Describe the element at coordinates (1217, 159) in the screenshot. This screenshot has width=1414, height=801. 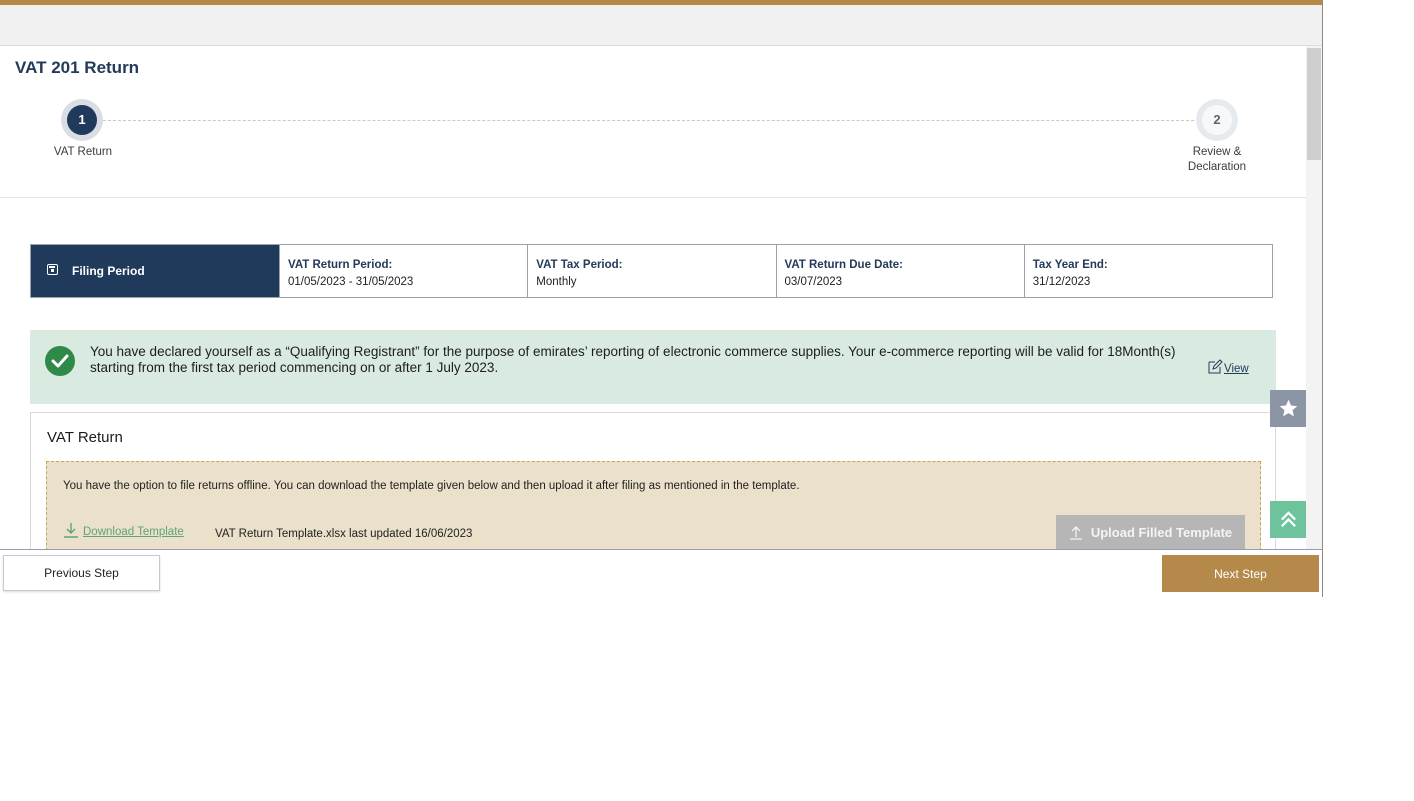
I see `step-2-label: Review & Declaration` at that location.